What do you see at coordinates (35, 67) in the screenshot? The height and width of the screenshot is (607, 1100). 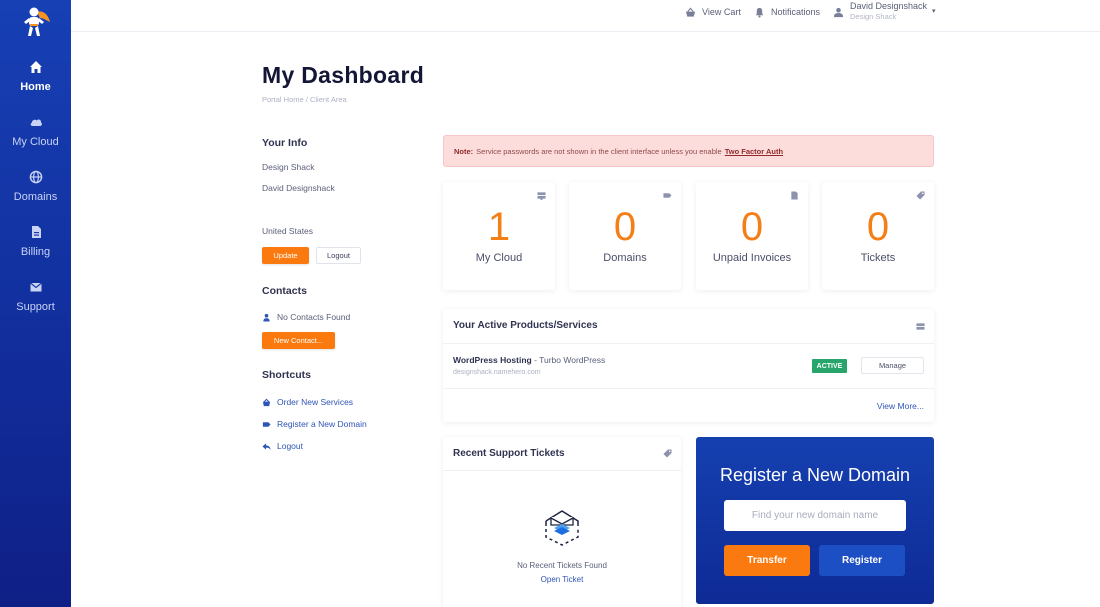 I see `home-icon` at bounding box center [35, 67].